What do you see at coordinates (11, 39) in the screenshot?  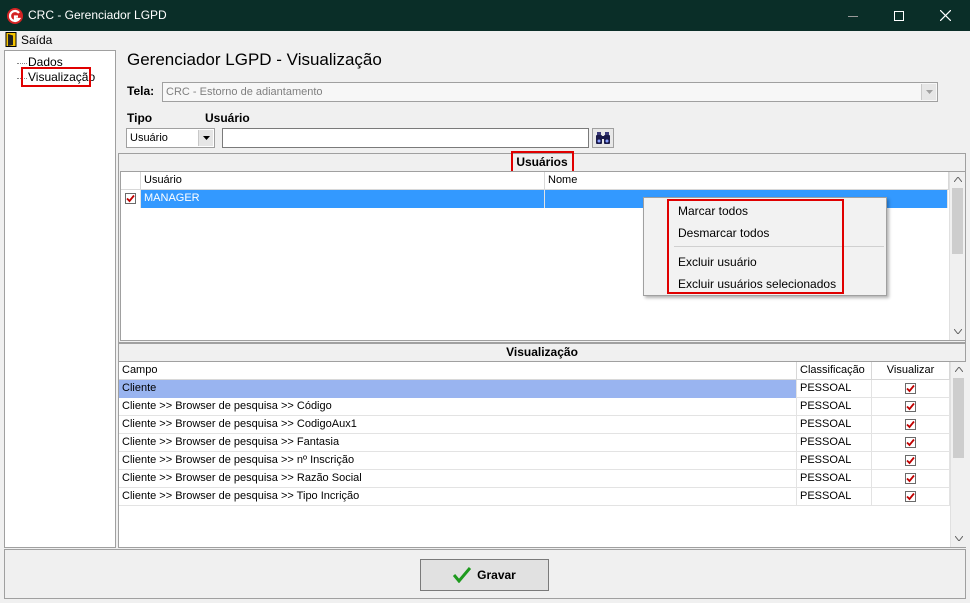 I see `exit-door-icon` at bounding box center [11, 39].